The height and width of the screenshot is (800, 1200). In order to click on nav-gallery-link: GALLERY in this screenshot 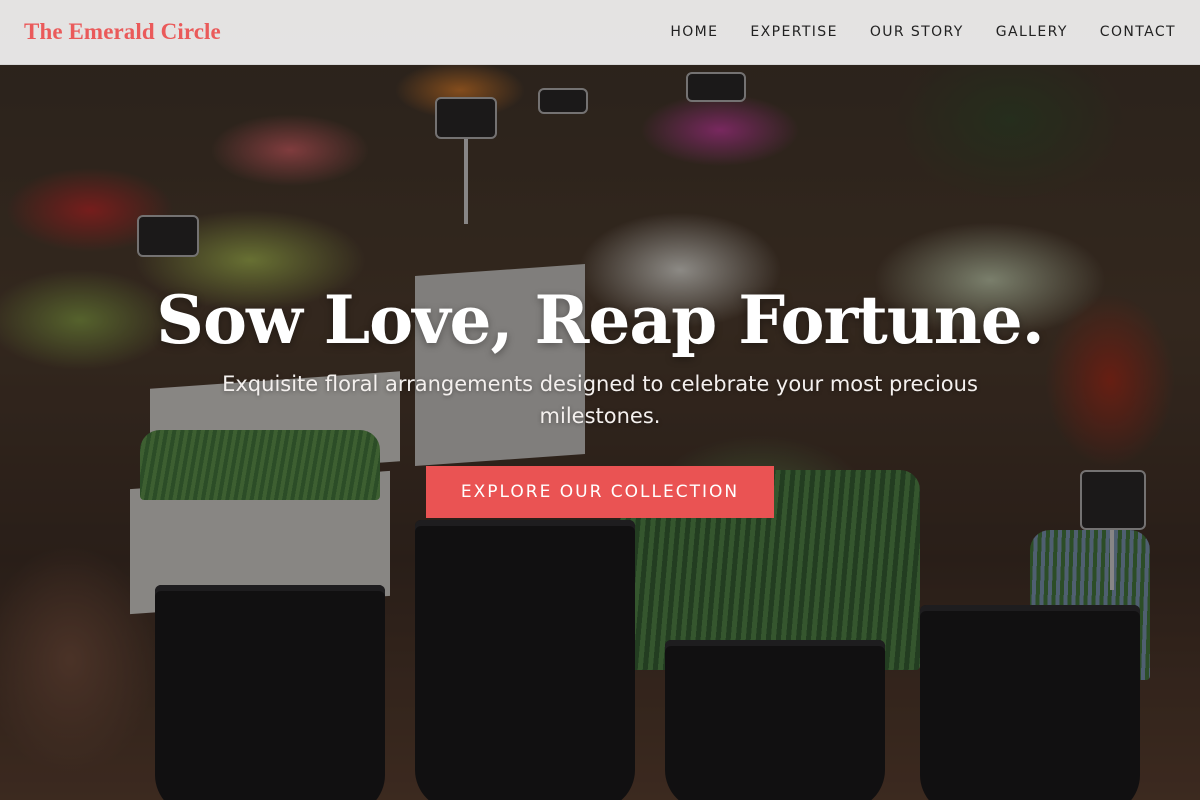, I will do `click(1032, 32)`.